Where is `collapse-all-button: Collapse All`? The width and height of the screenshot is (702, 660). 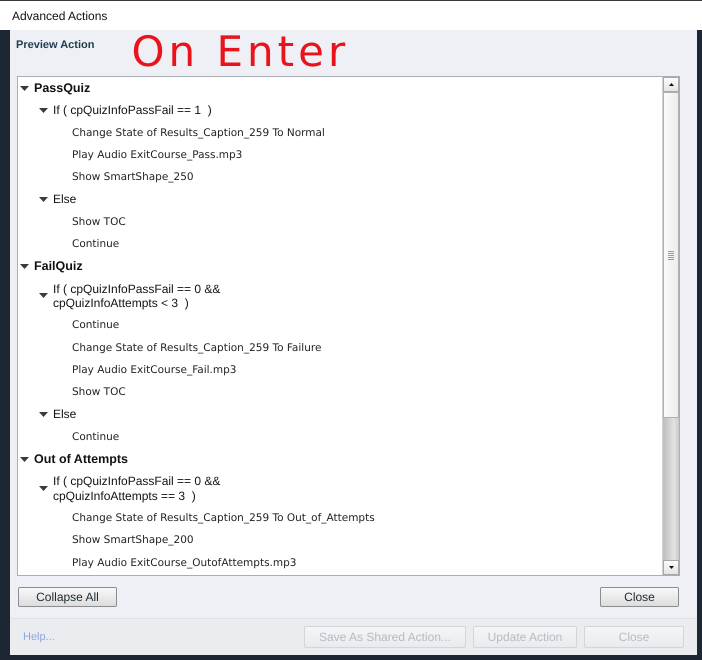 collapse-all-button: Collapse All is located at coordinates (67, 597).